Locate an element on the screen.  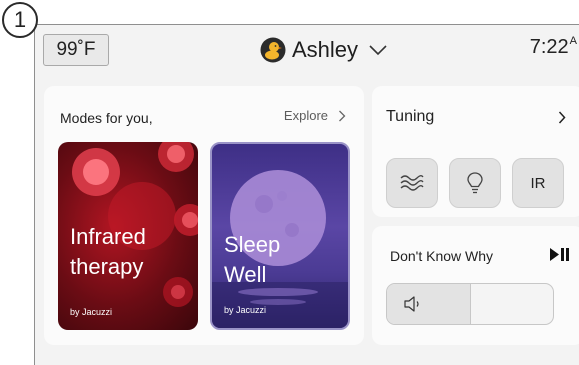
tile-title-line1: Infrared is located at coordinates (108, 236).